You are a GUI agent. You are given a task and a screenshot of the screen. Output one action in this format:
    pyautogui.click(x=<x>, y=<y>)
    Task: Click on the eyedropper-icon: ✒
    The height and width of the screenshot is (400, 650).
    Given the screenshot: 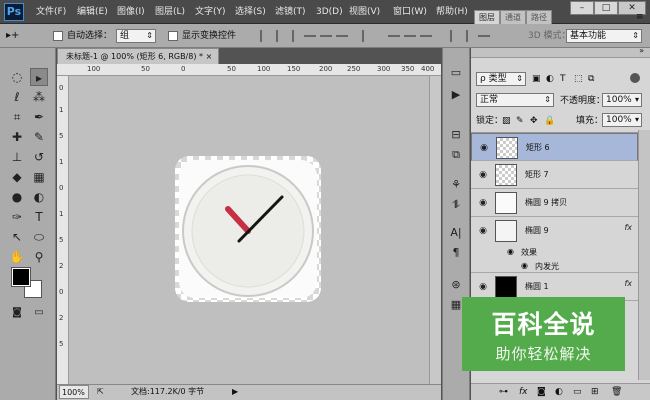 What is the action you would take?
    pyautogui.click(x=39, y=117)
    